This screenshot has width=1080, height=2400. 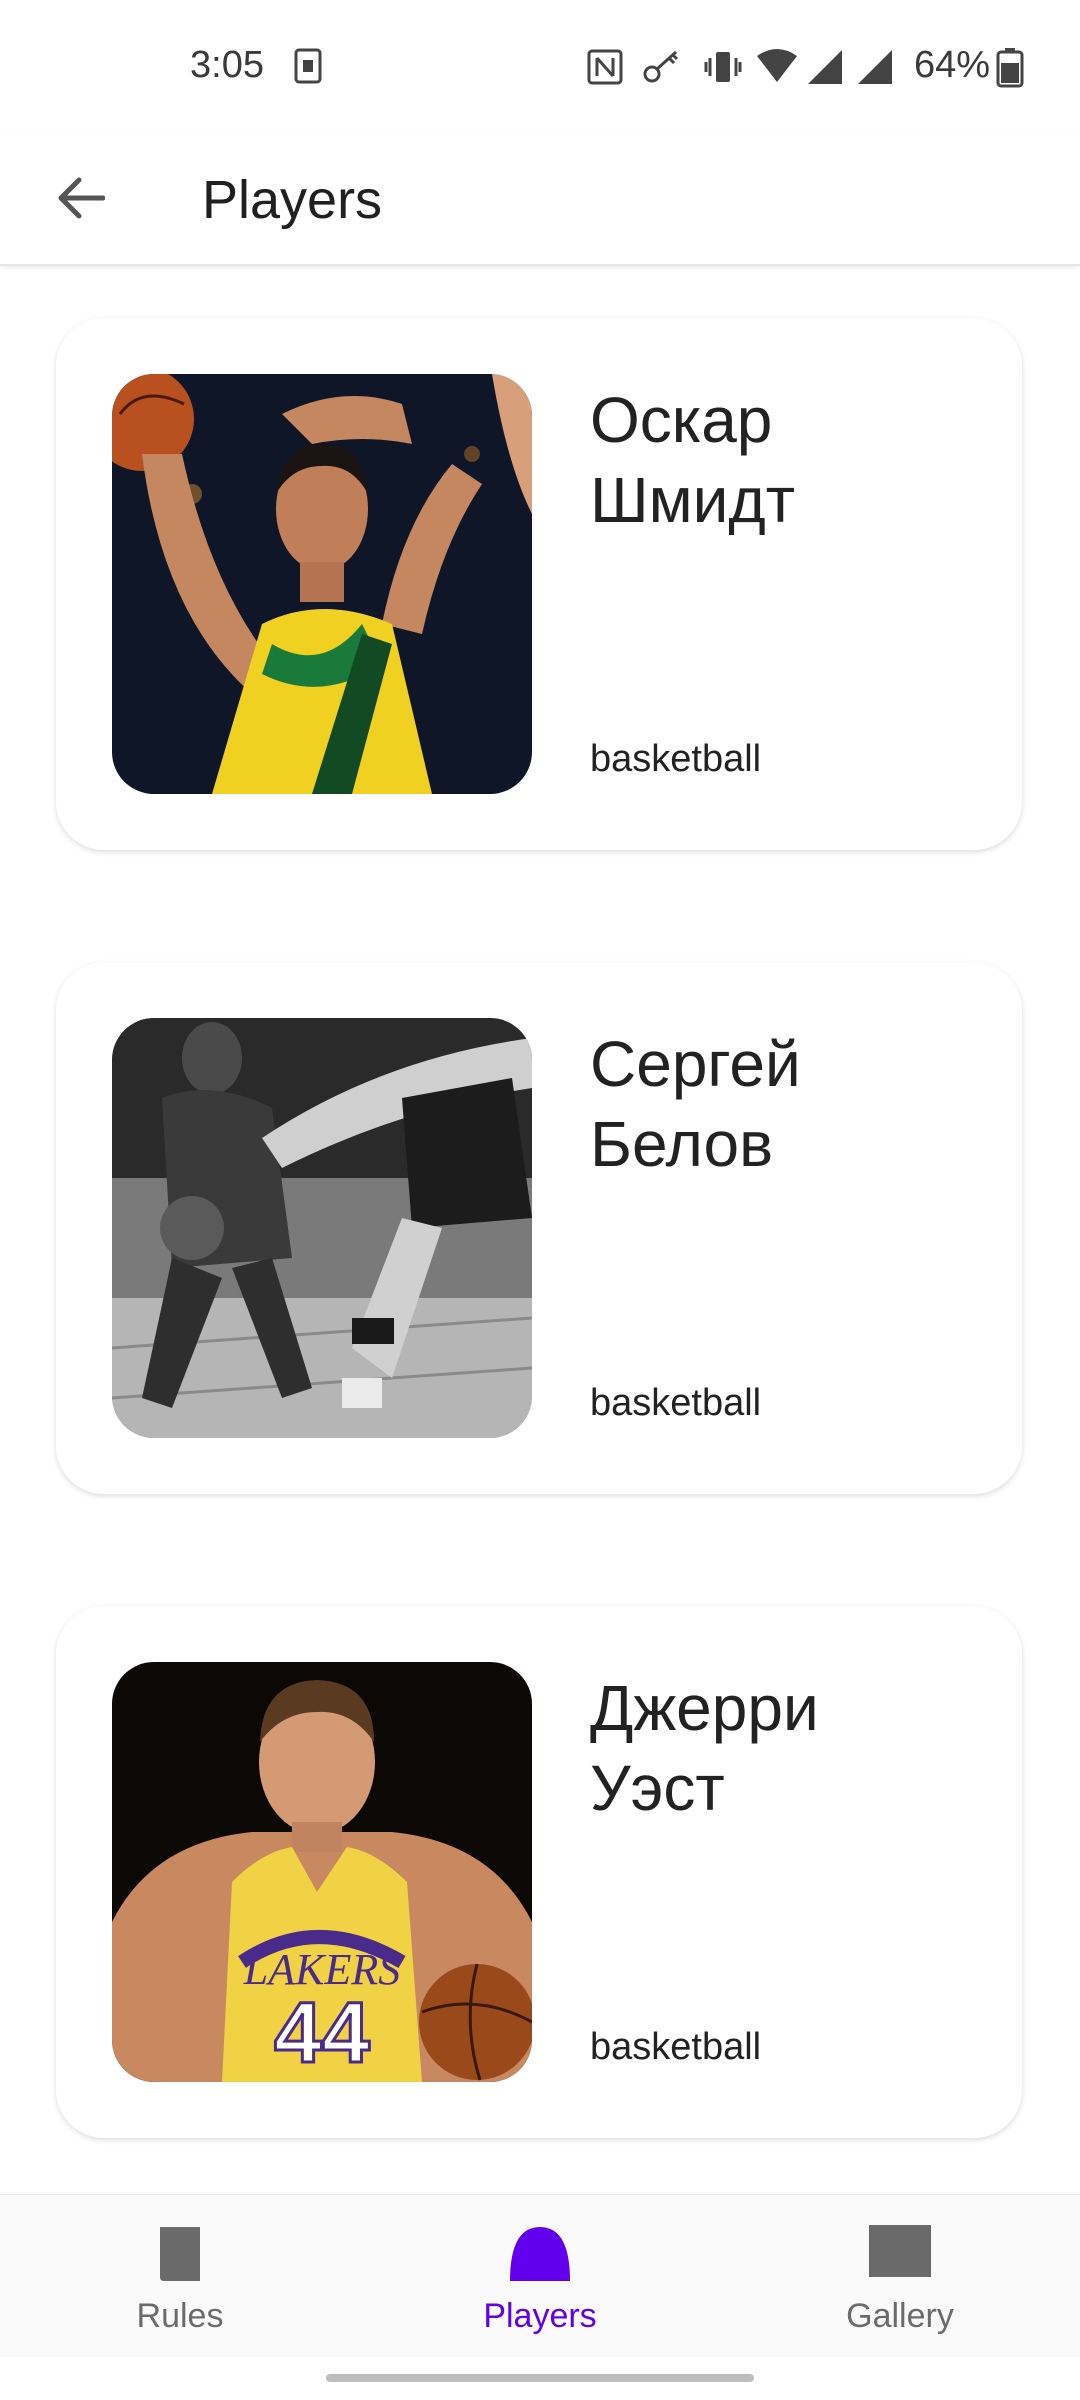 I want to click on player-photo-sergey, so click(x=322, y=1228).